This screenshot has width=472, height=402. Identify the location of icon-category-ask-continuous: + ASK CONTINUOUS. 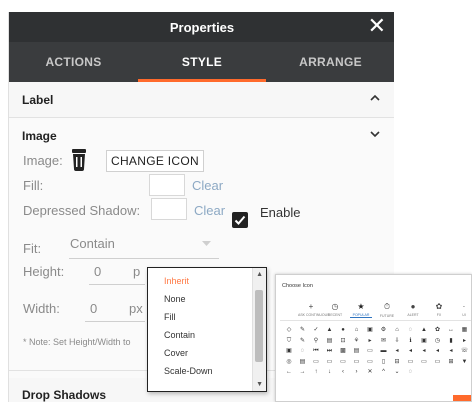
(314, 309).